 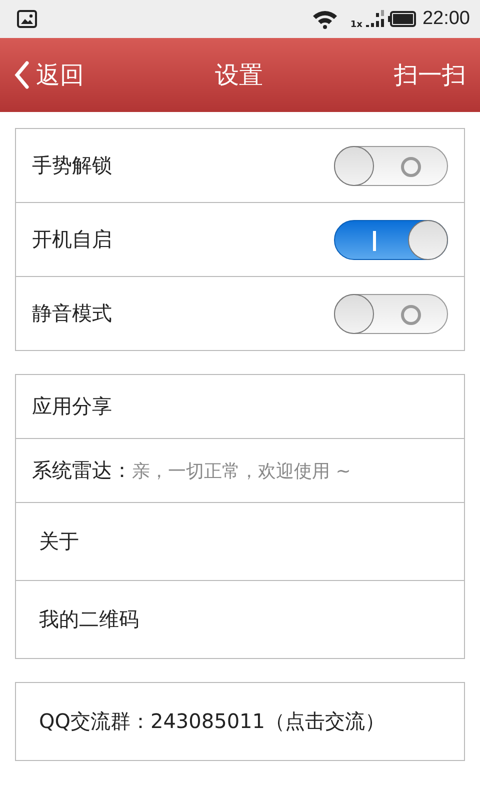 What do you see at coordinates (72, 313) in the screenshot?
I see `setting-label: 静音模式` at bounding box center [72, 313].